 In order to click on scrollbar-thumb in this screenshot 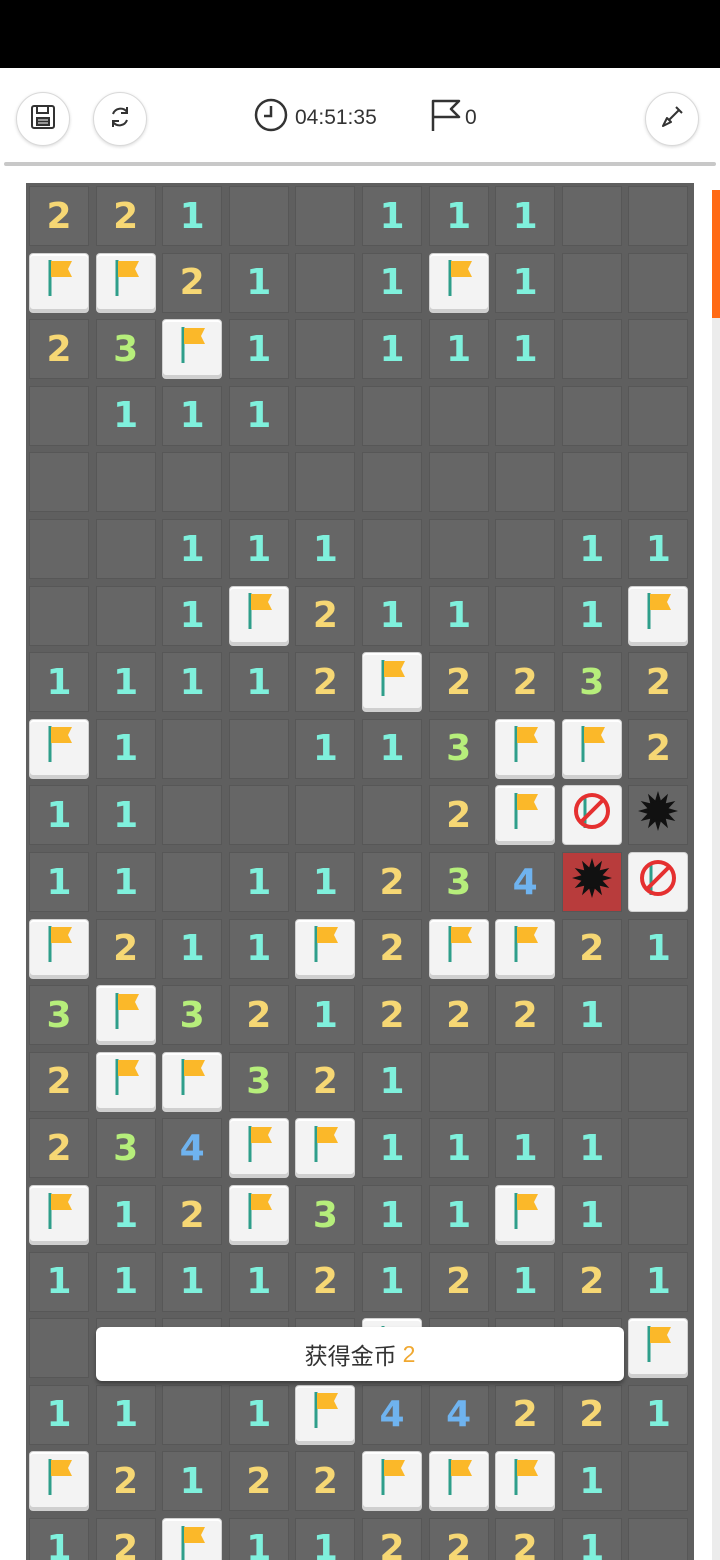, I will do `click(716, 254)`.